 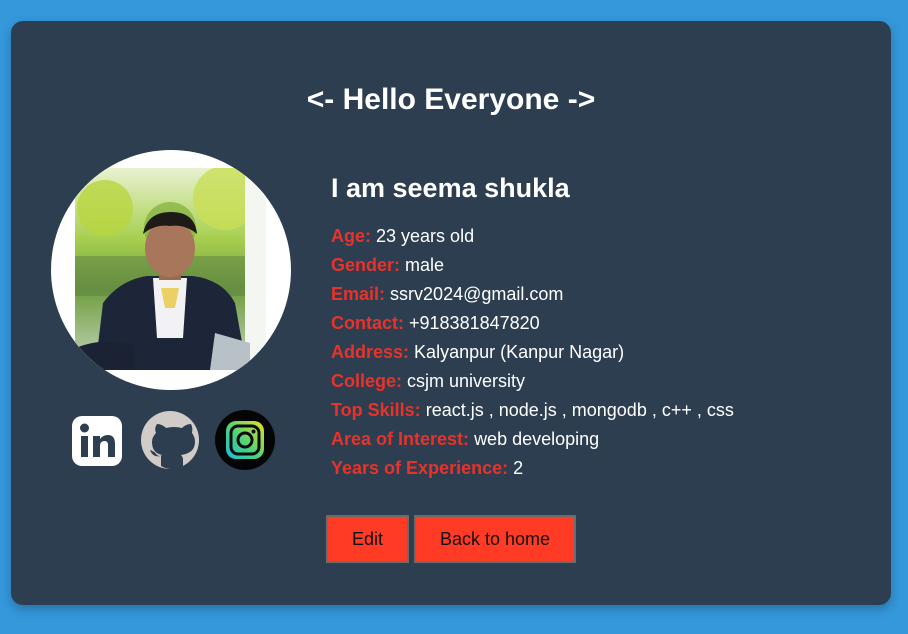 What do you see at coordinates (466, 381) in the screenshot?
I see `field-value: csjm university` at bounding box center [466, 381].